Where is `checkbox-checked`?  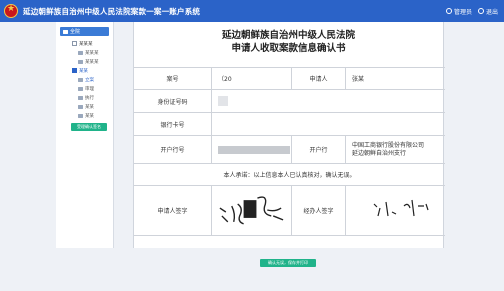 checkbox-checked is located at coordinates (74, 70).